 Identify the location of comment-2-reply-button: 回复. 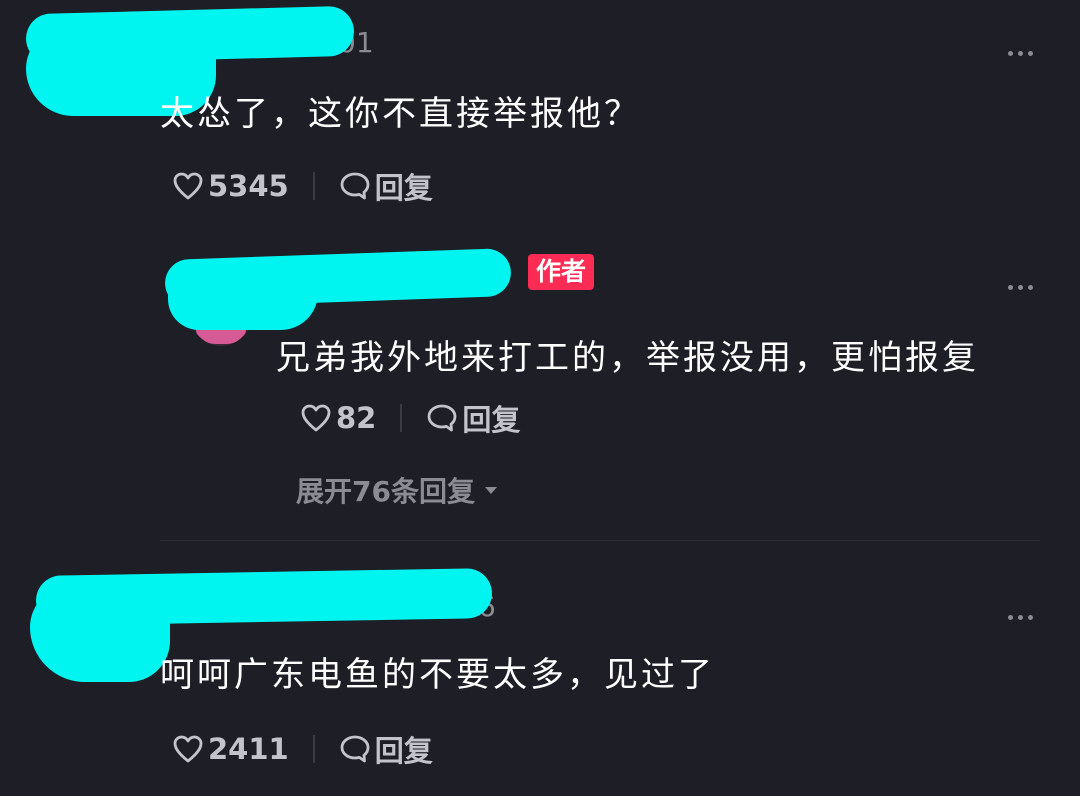
(473, 418).